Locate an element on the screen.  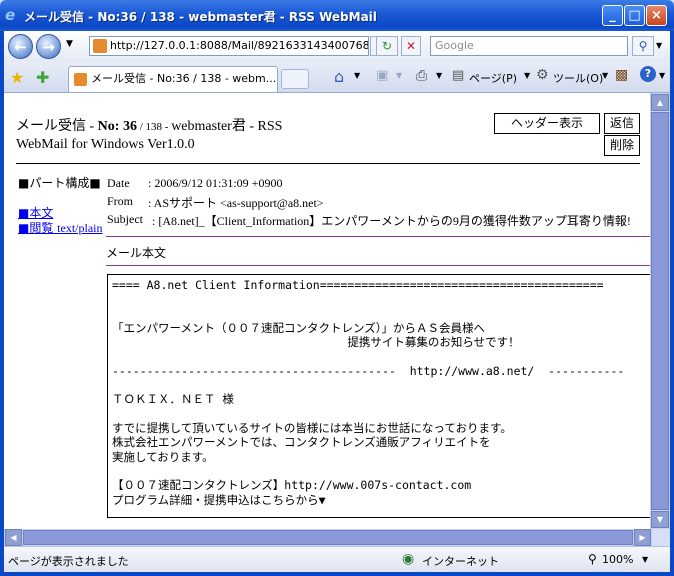
window-frame-right is located at coordinates (672, 303).